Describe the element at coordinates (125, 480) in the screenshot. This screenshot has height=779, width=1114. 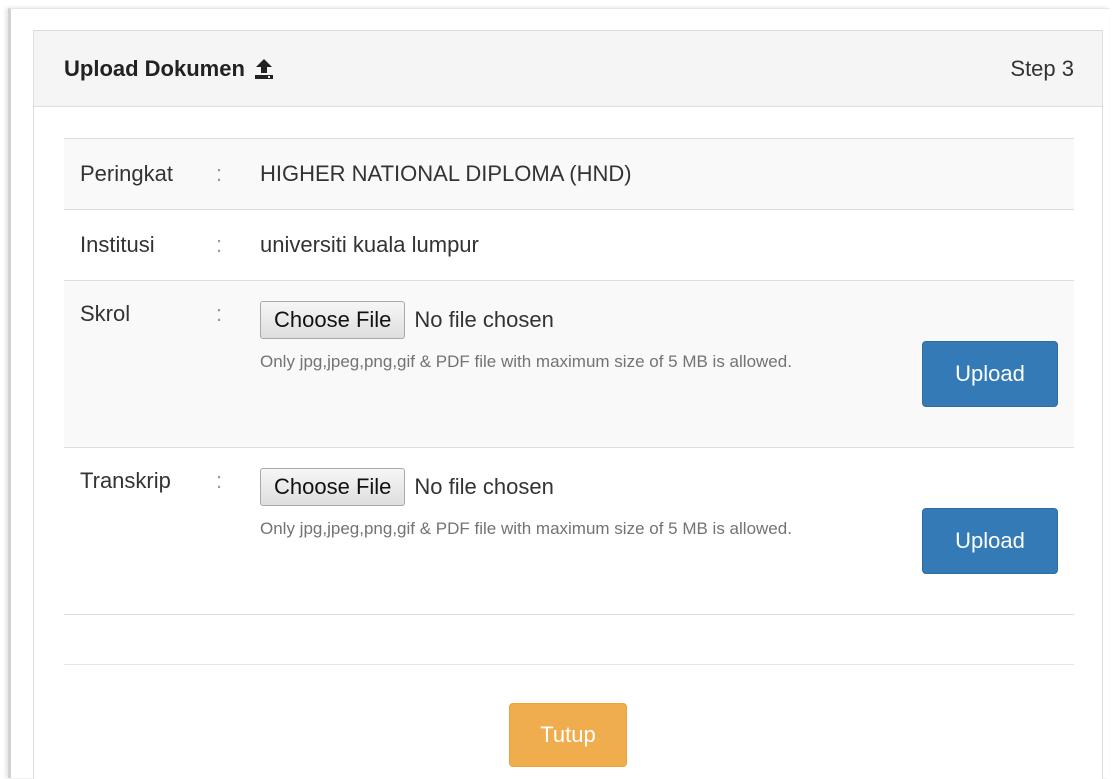
I see `row-label: Transkrip` at that location.